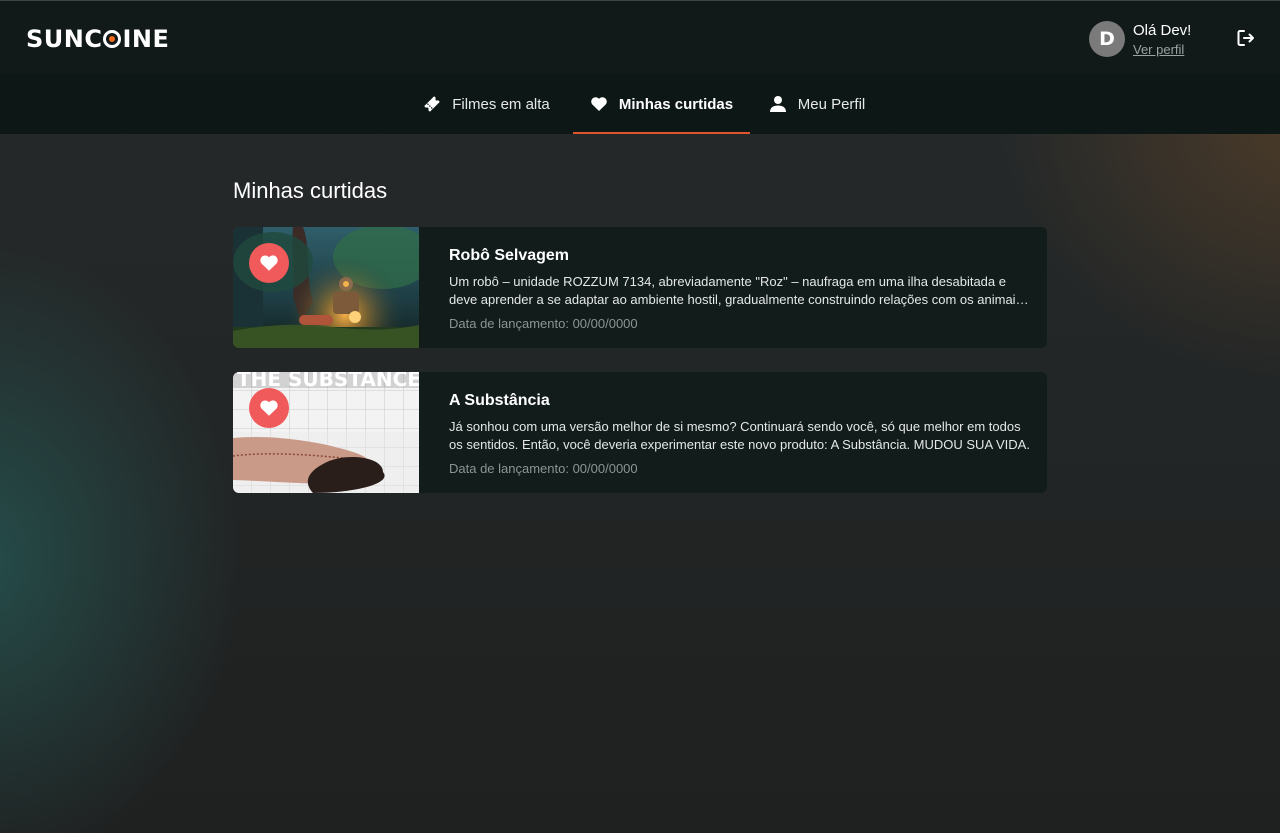  I want to click on movie-title: Robô Selvagem, so click(509, 255).